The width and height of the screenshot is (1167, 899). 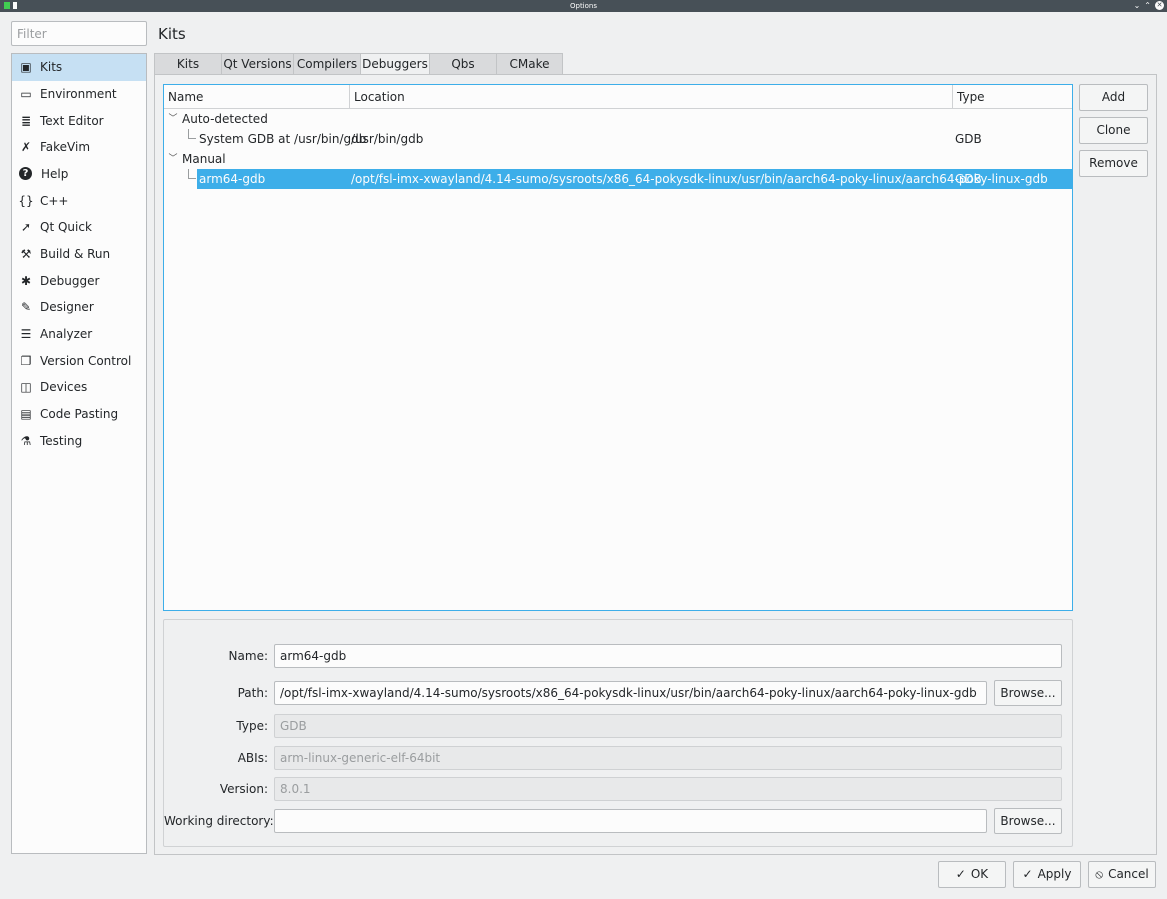 I want to click on monitor-icon: ▭, so click(x=26, y=93).